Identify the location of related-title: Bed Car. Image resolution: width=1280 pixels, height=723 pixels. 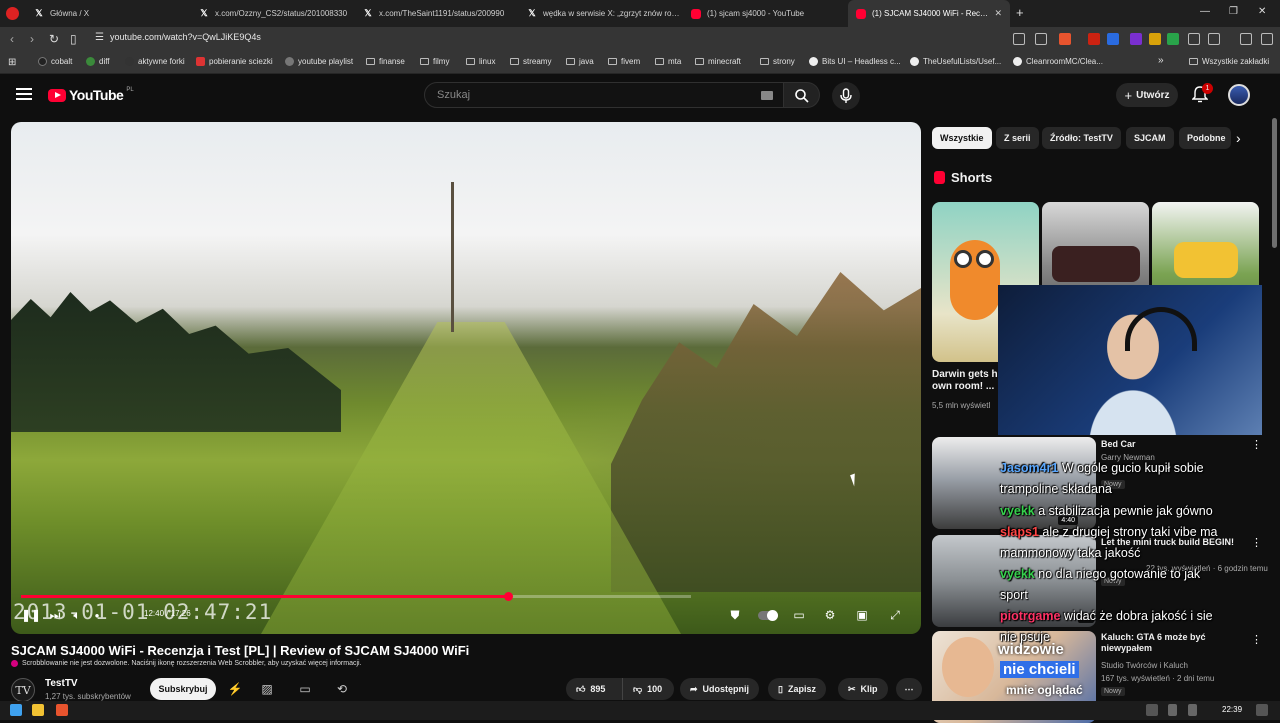
(1176, 444).